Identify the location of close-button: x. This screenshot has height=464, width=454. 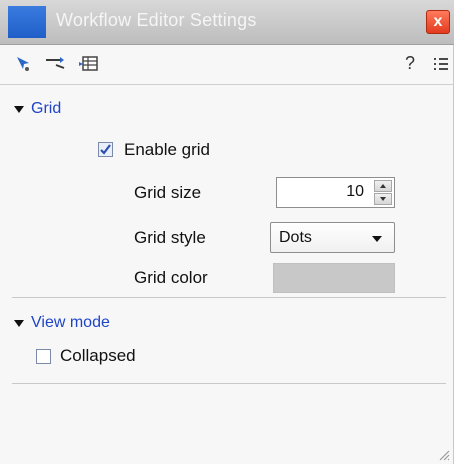
(438, 22).